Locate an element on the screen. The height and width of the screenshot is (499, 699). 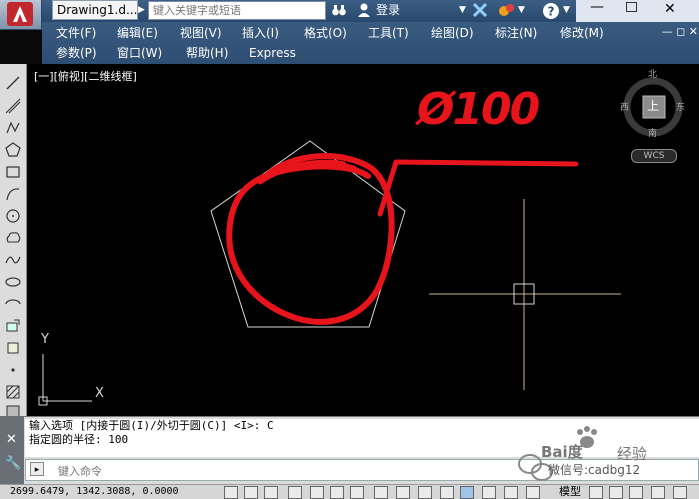
menu-dimension: 标注(N) is located at coordinates (516, 33).